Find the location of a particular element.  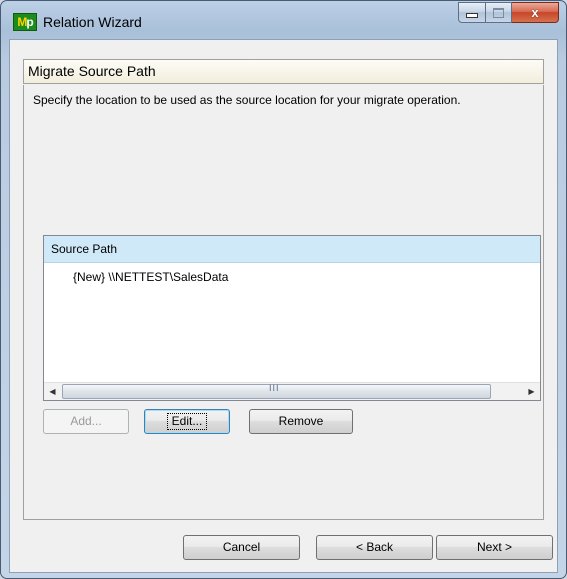

horizontal-scrollbar: ◀ III ▶ is located at coordinates (292, 391).